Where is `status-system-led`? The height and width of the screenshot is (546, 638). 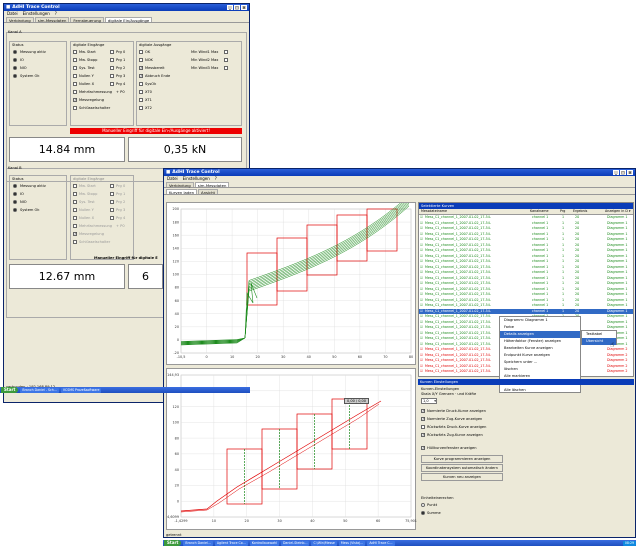 status-system-led is located at coordinates (15, 76).